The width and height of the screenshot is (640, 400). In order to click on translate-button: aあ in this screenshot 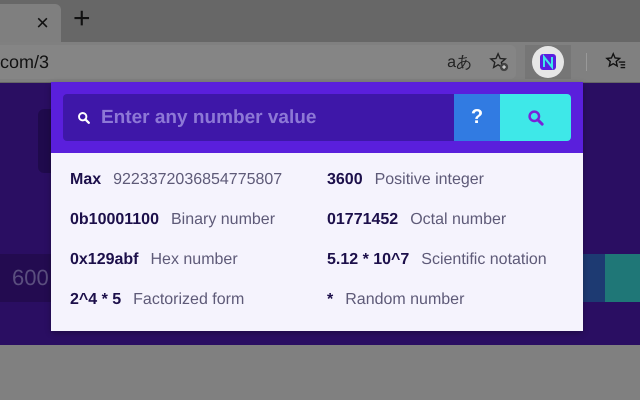, I will do `click(459, 62)`.